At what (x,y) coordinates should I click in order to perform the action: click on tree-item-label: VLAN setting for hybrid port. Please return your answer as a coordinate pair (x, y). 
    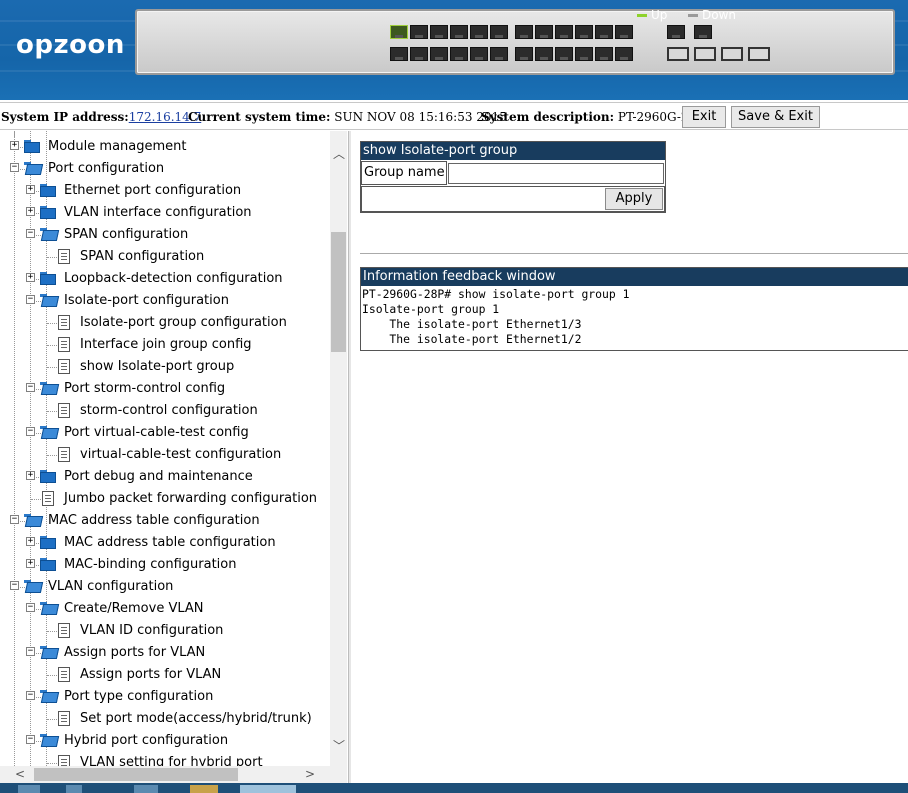
    Looking at the image, I should click on (171, 760).